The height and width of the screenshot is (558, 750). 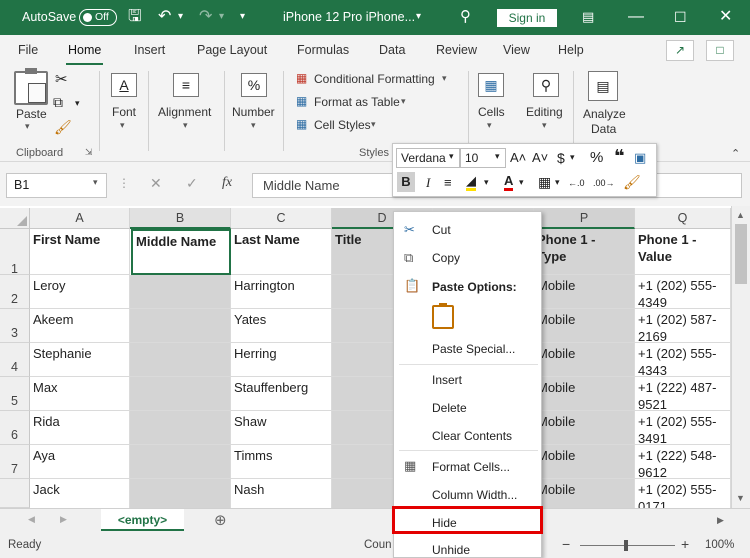 What do you see at coordinates (571, 50) in the screenshot?
I see `tab-help: Help` at bounding box center [571, 50].